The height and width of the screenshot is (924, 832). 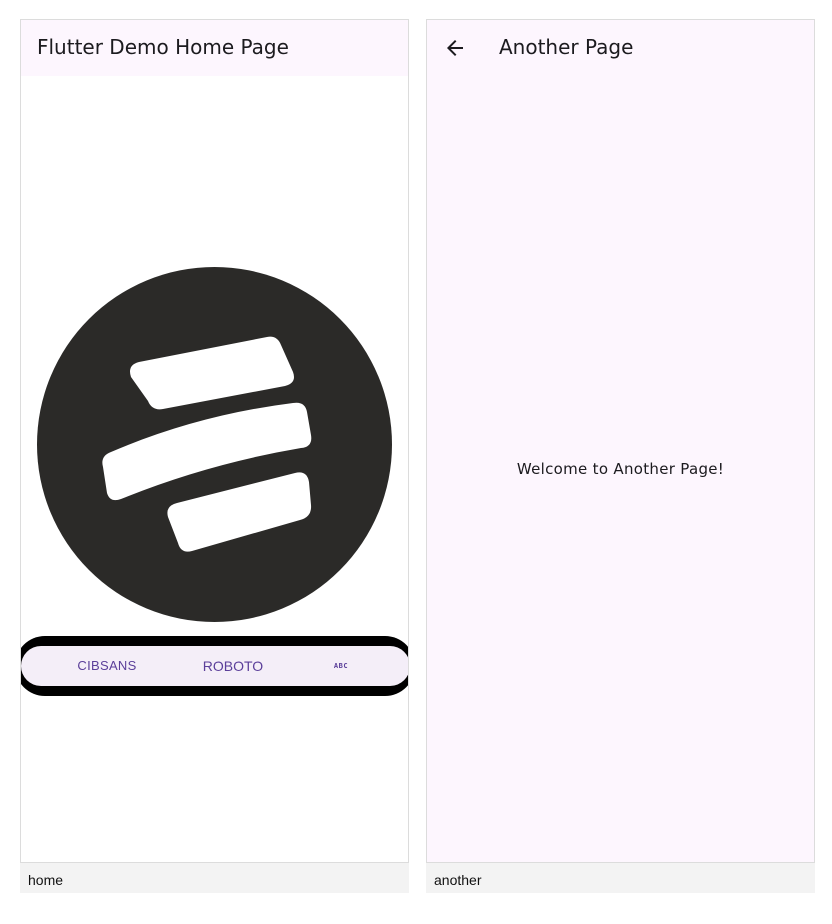 I want to click on tab-cibsans: CIBSANS, so click(x=107, y=666).